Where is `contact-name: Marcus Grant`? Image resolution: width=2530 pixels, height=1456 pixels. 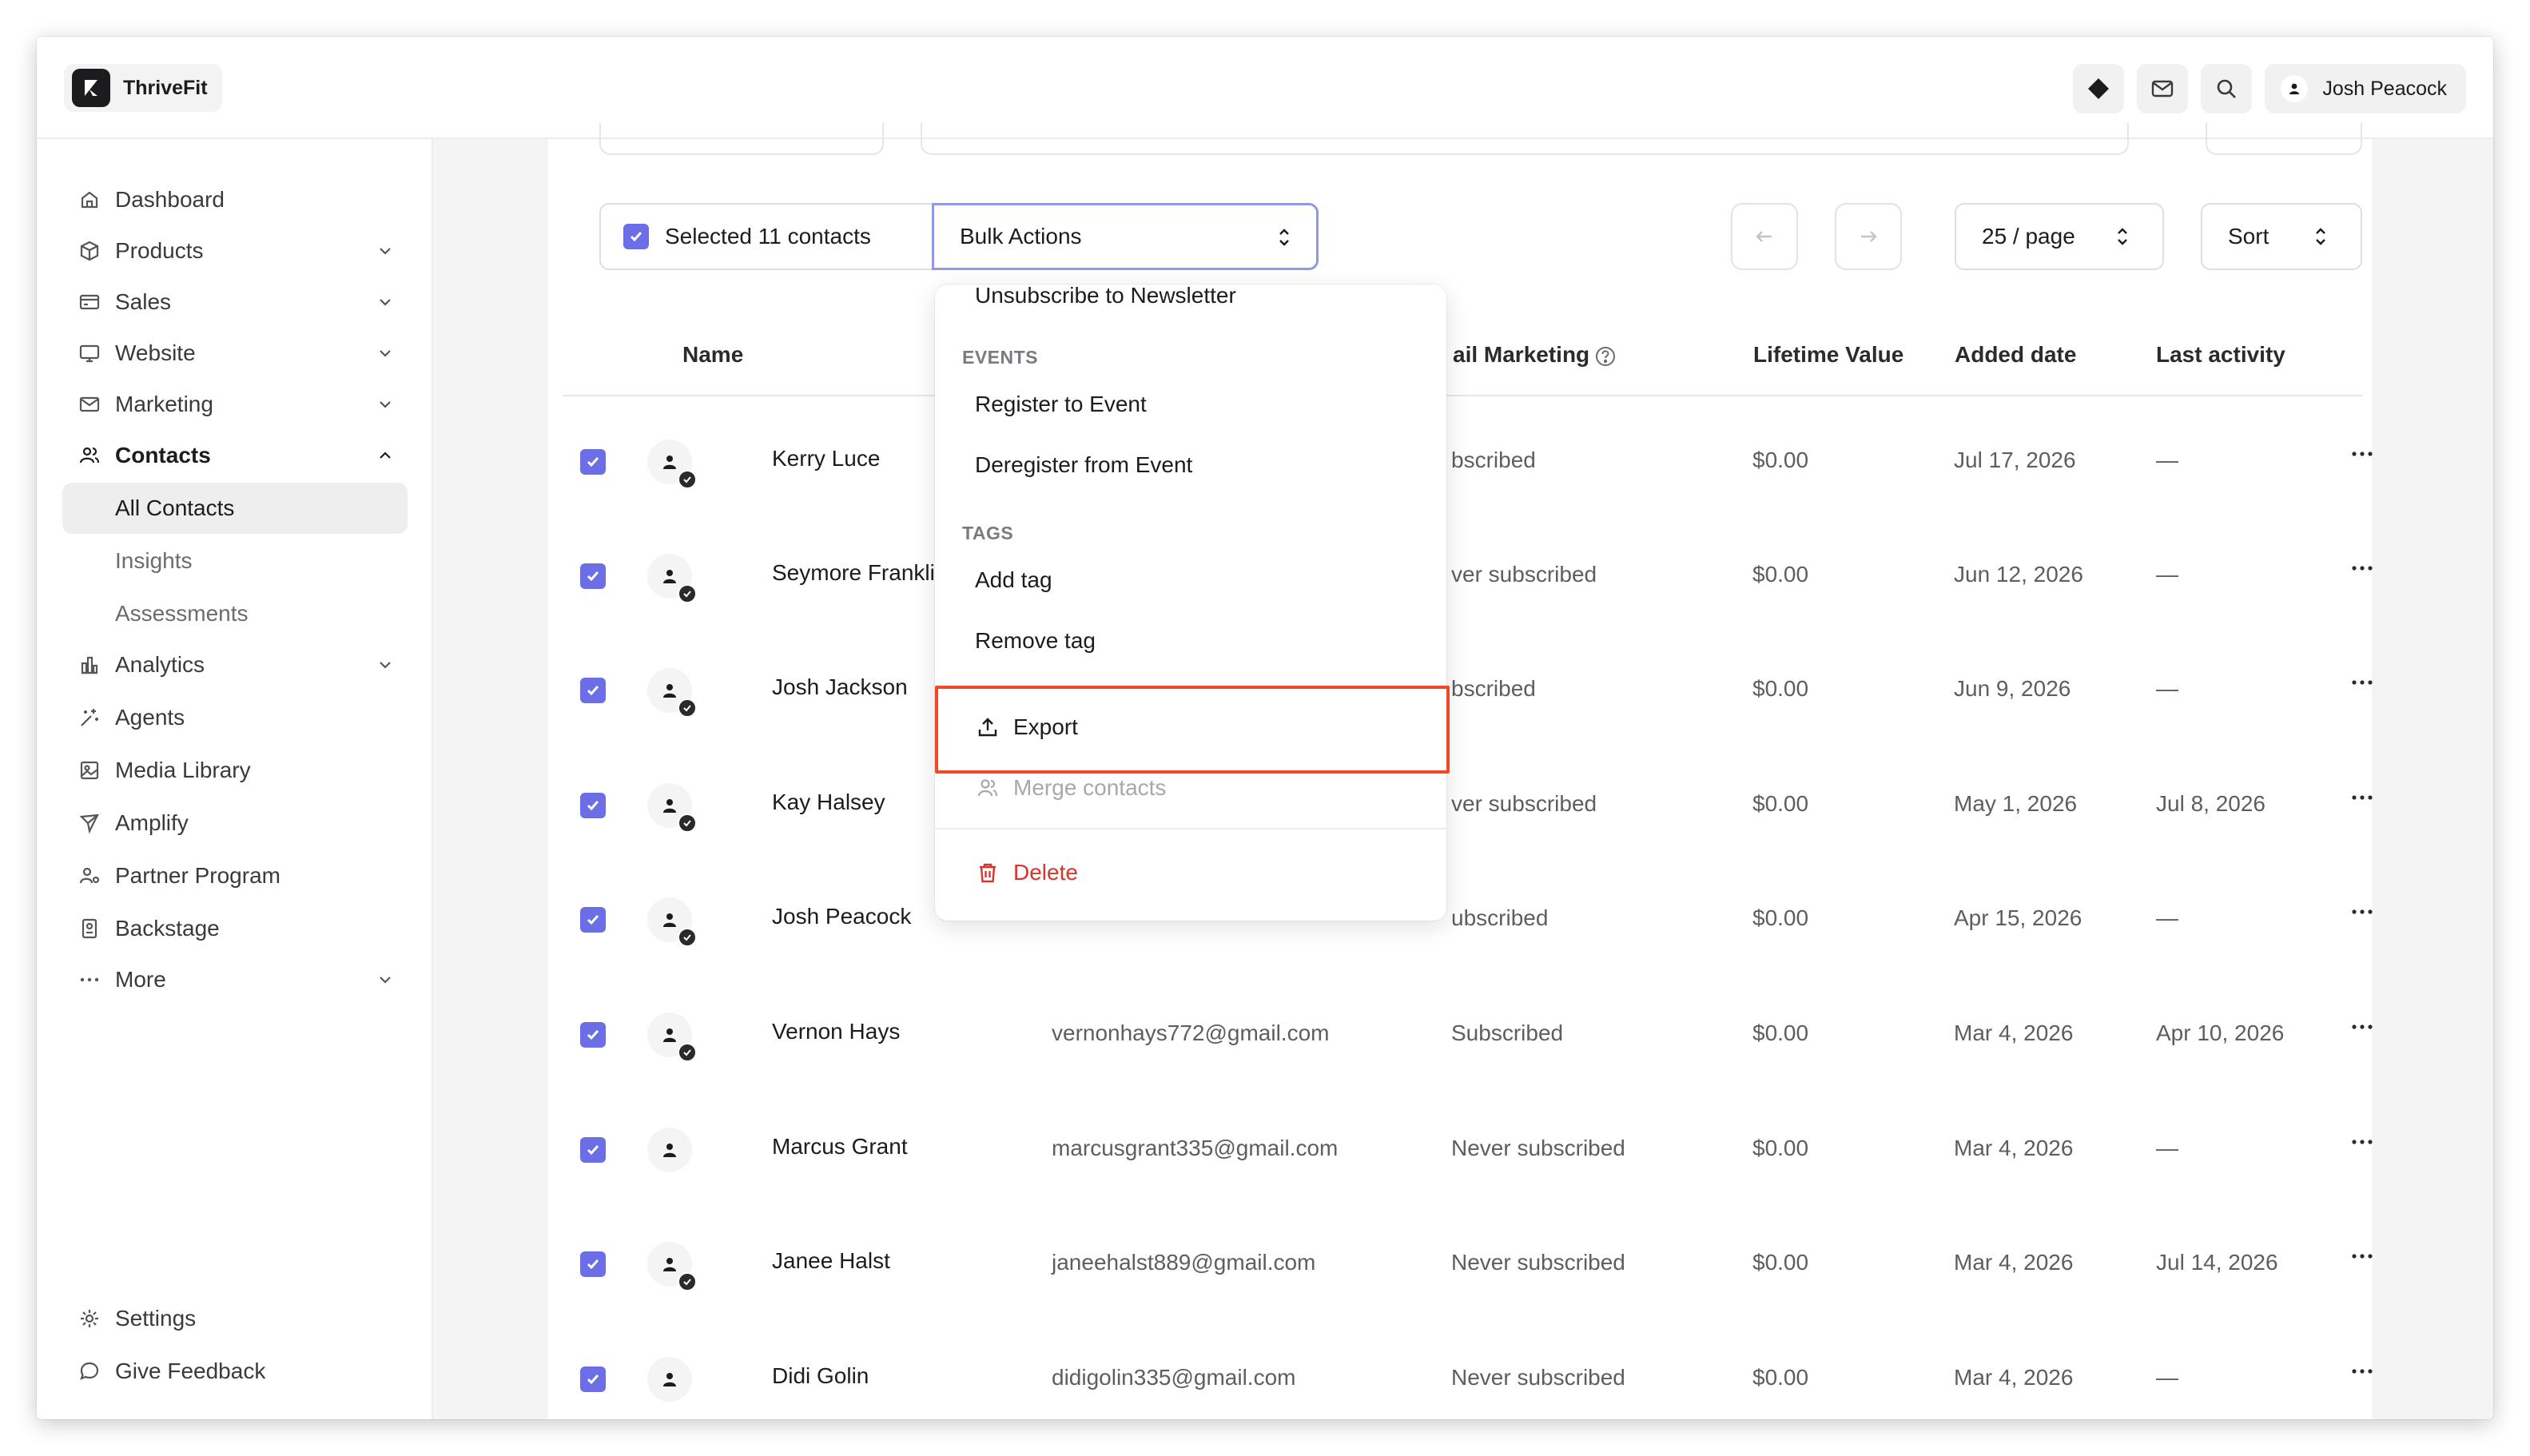
contact-name: Marcus Grant is located at coordinates (840, 1147).